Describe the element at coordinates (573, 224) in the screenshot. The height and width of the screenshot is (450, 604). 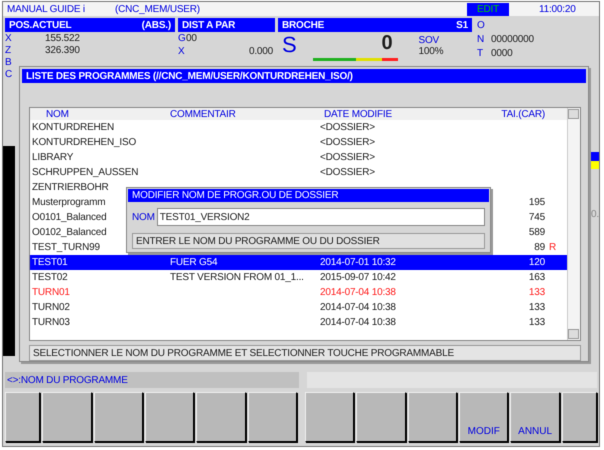
I see `scrollbar` at that location.